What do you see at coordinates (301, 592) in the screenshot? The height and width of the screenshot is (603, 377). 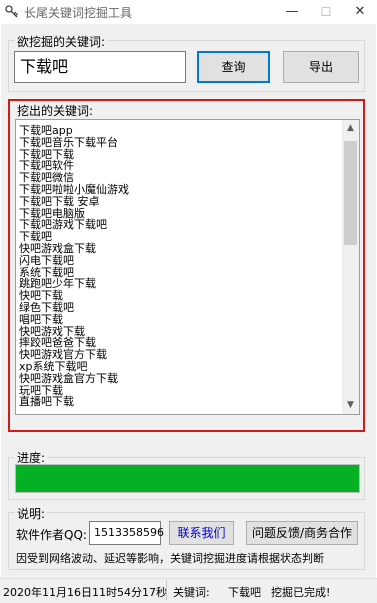 I see `status-state: 挖掘已完成!` at bounding box center [301, 592].